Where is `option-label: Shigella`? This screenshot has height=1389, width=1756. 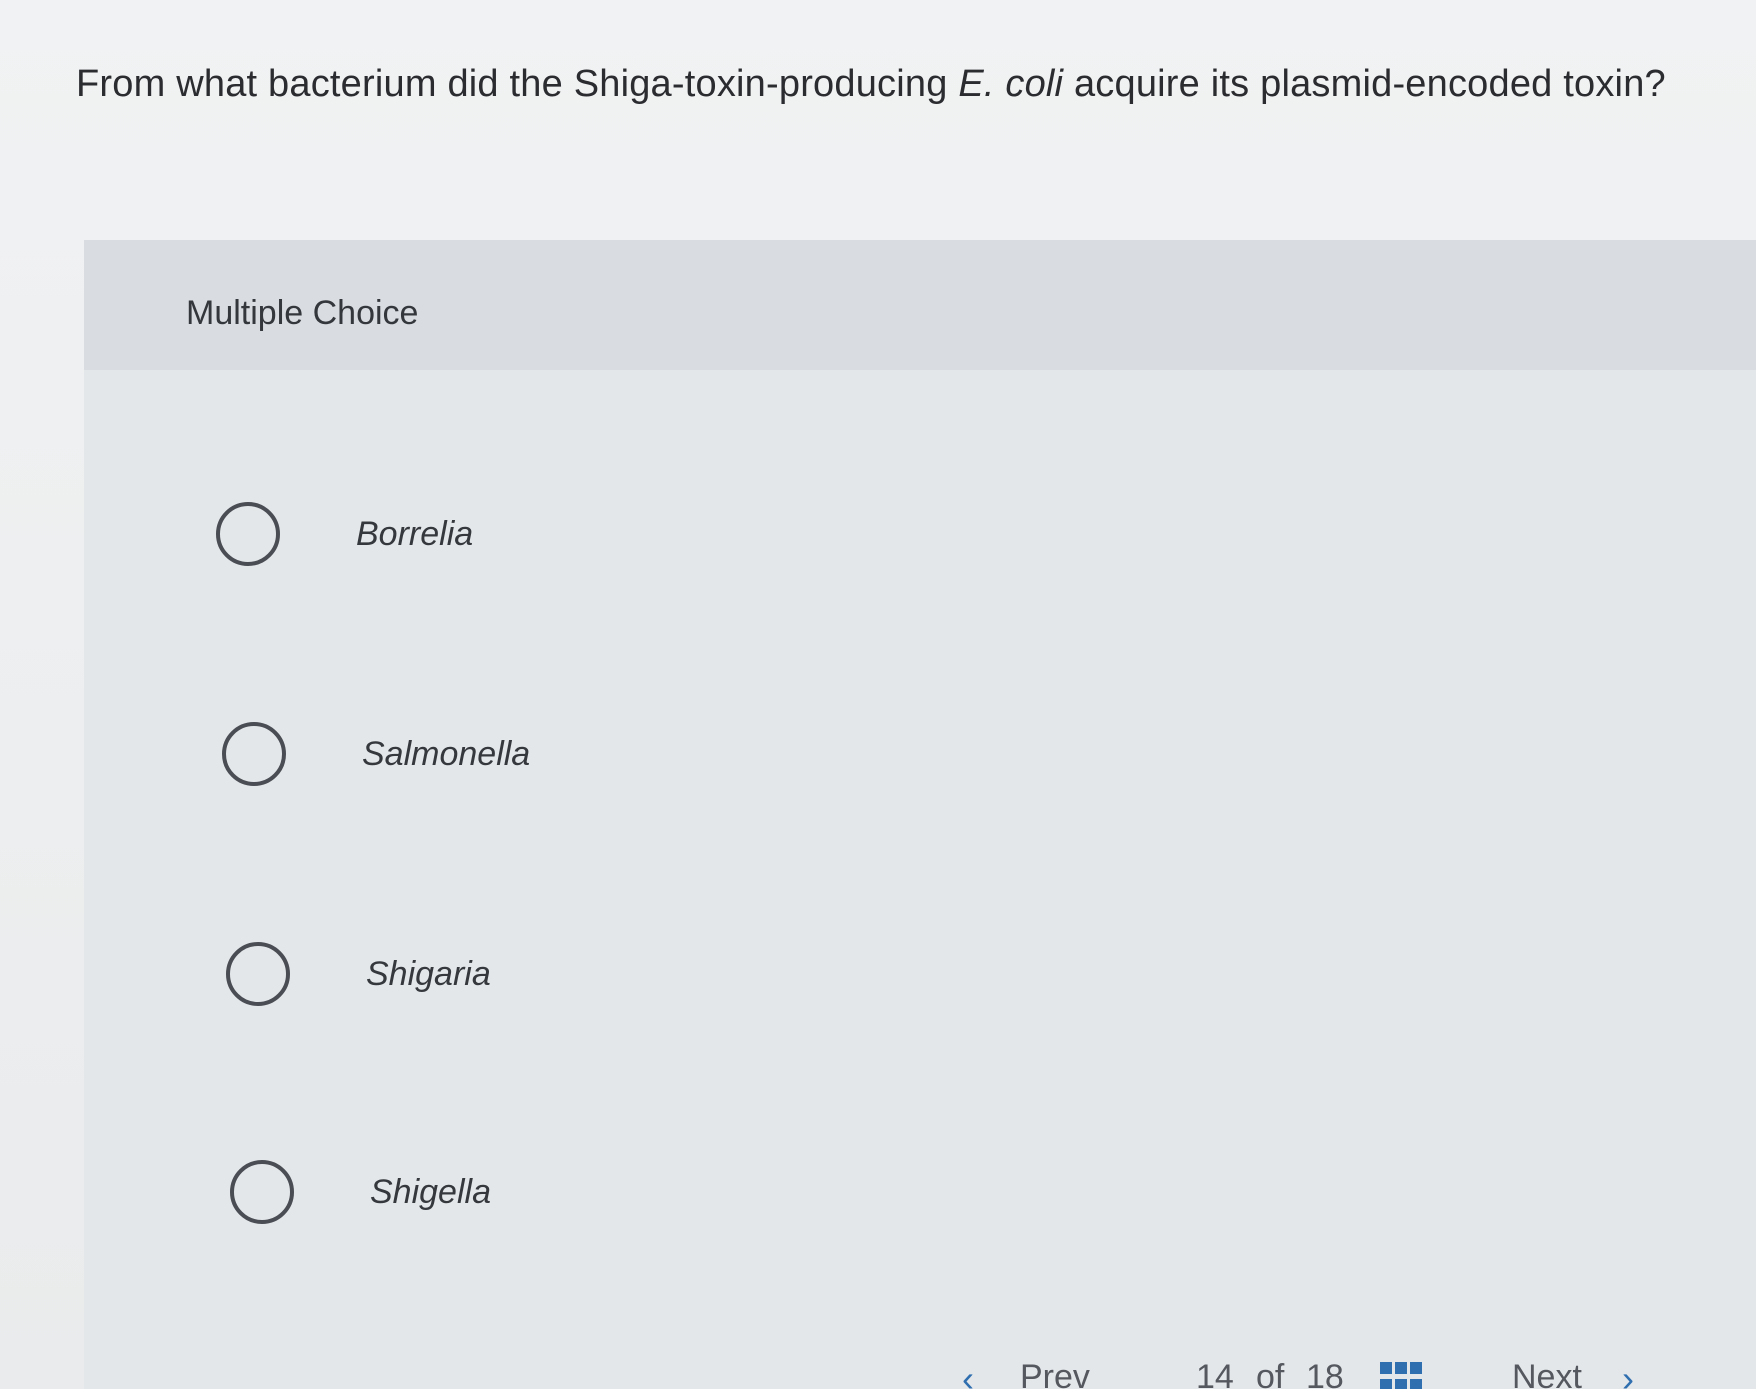 option-label: Shigella is located at coordinates (430, 1191).